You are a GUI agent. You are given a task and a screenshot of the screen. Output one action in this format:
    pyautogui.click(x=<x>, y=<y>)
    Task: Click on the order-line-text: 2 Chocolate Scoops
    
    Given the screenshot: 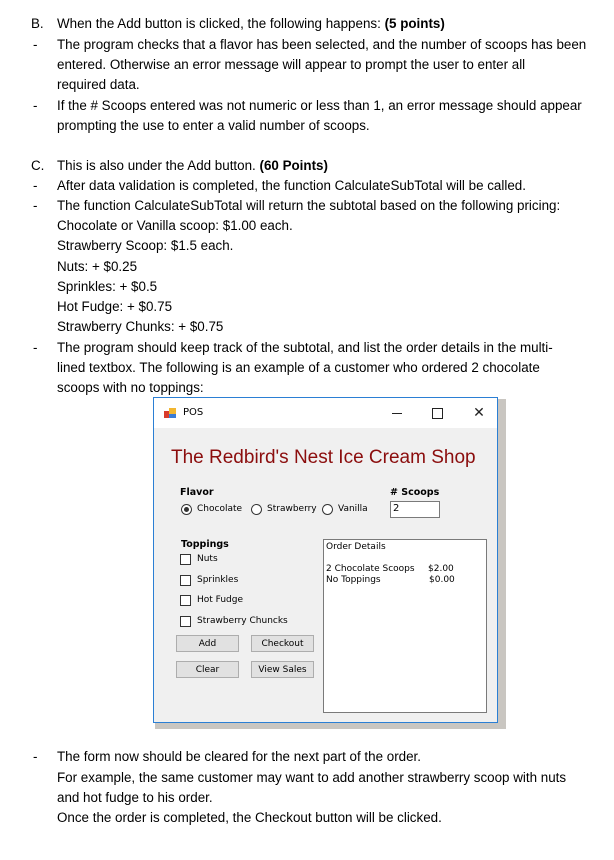 What is the action you would take?
    pyautogui.click(x=370, y=569)
    